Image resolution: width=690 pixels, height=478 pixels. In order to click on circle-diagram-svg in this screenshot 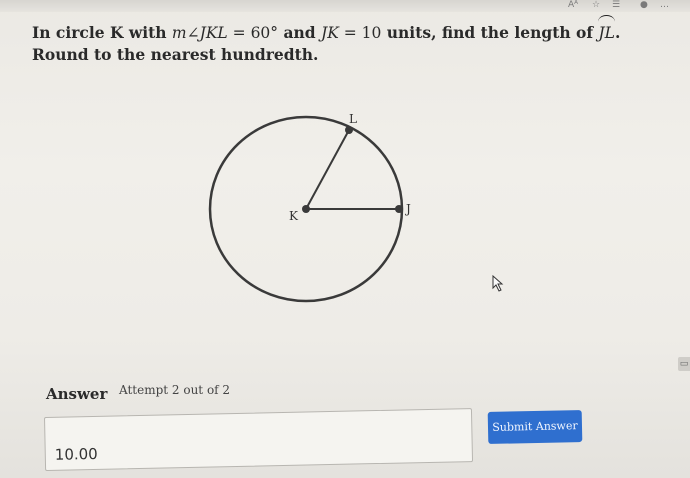, I will do `click(306, 209)`.